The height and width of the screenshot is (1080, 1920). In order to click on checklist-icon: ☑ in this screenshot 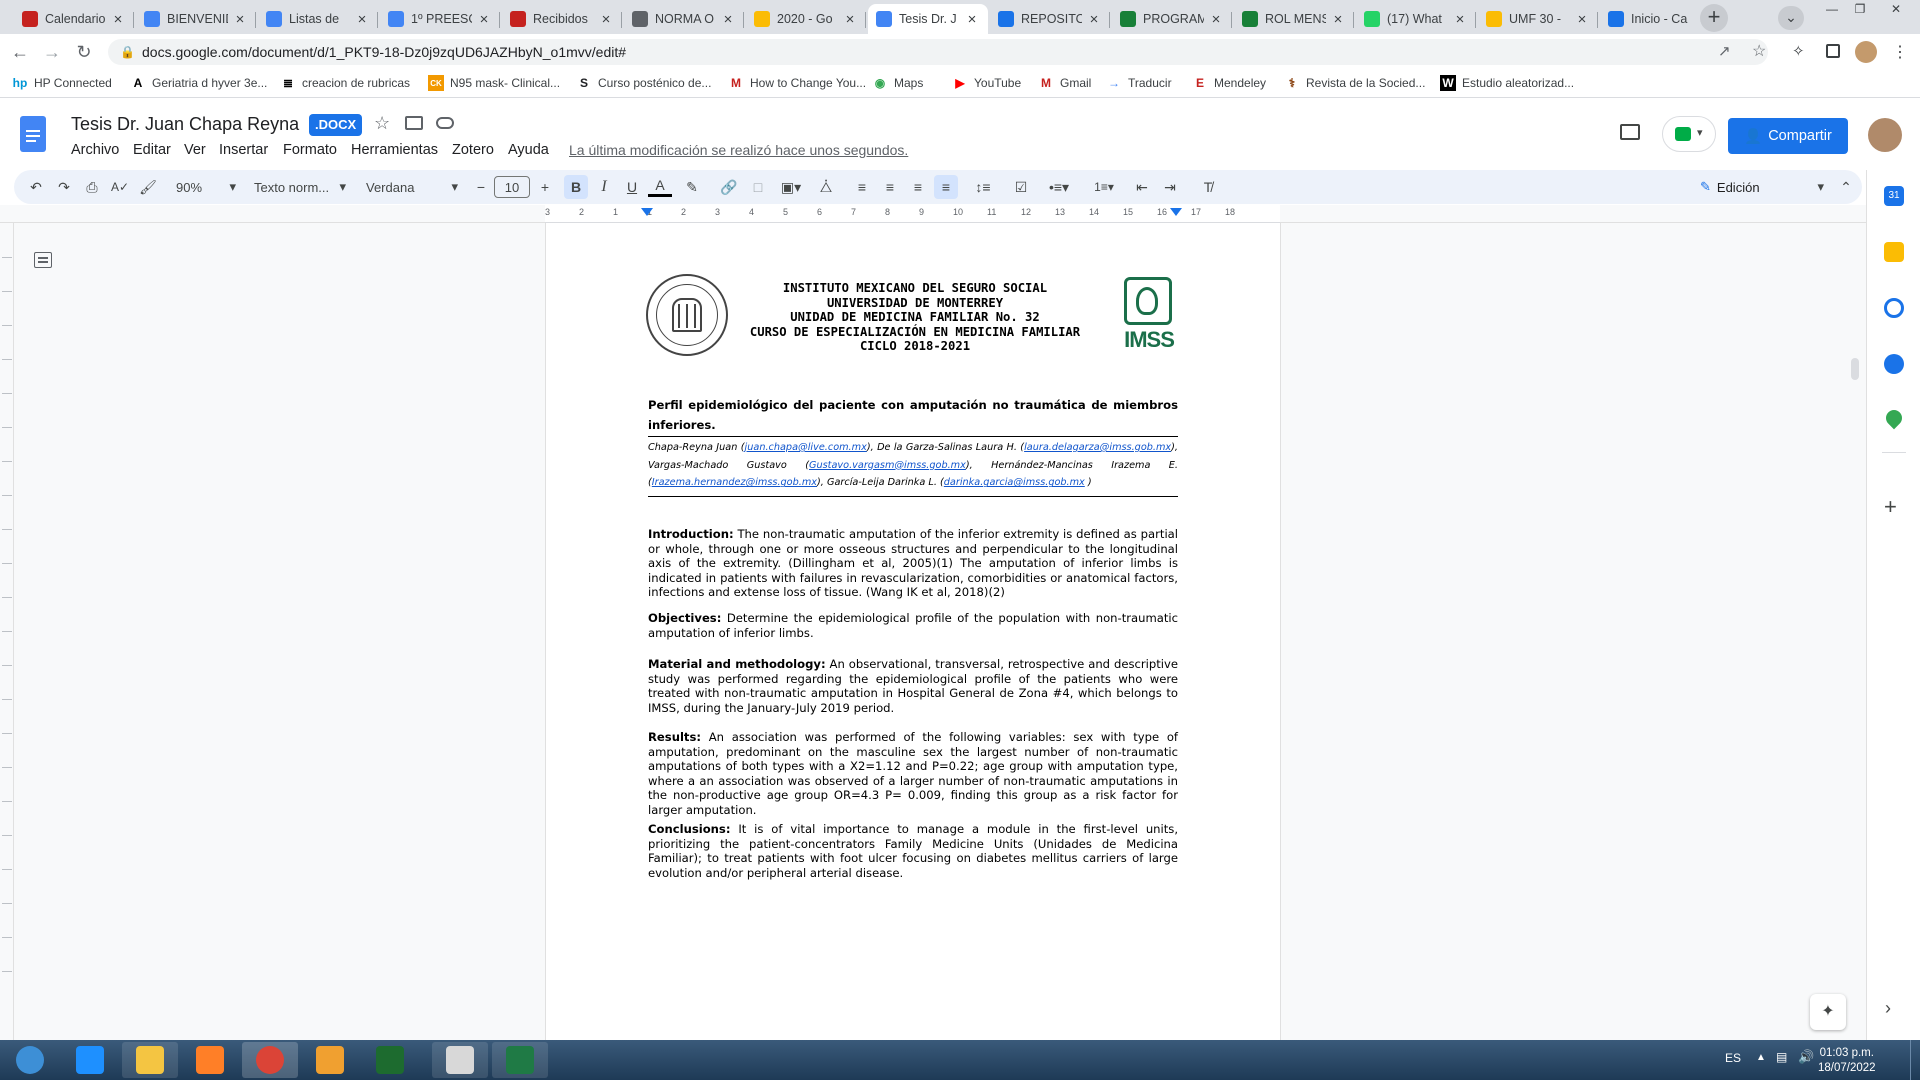, I will do `click(1021, 187)`.